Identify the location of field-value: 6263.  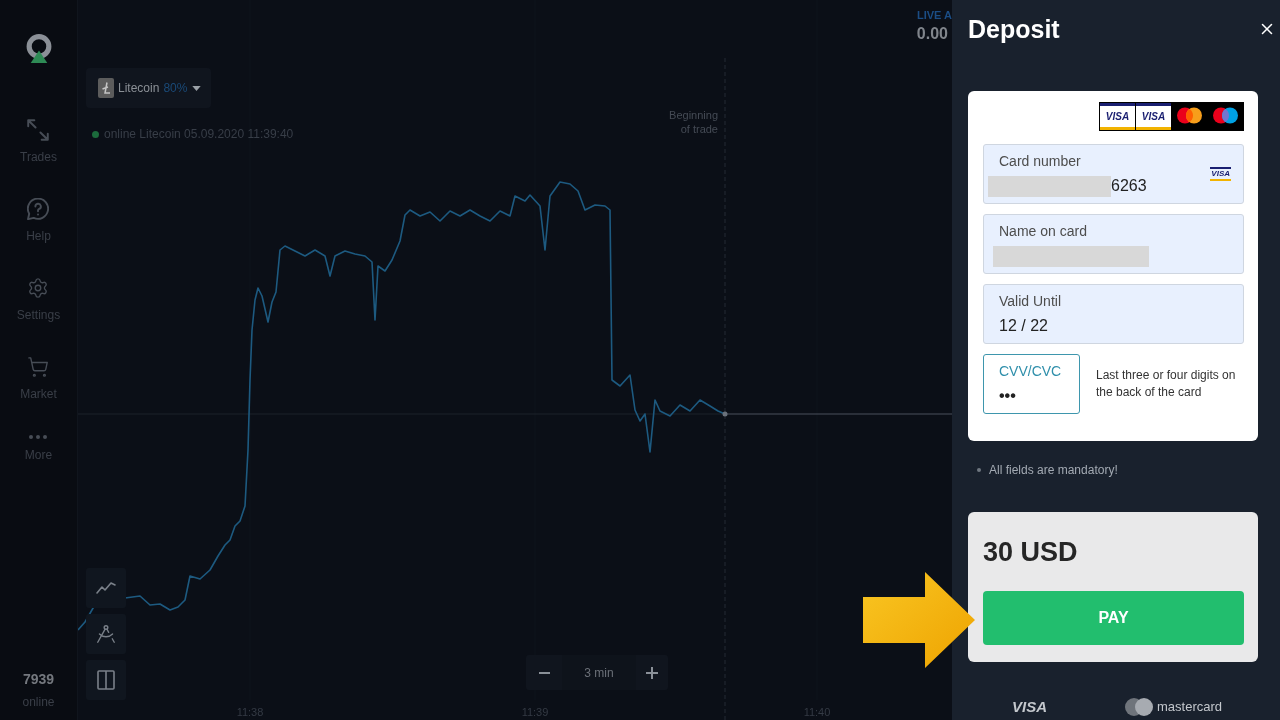
(1129, 186).